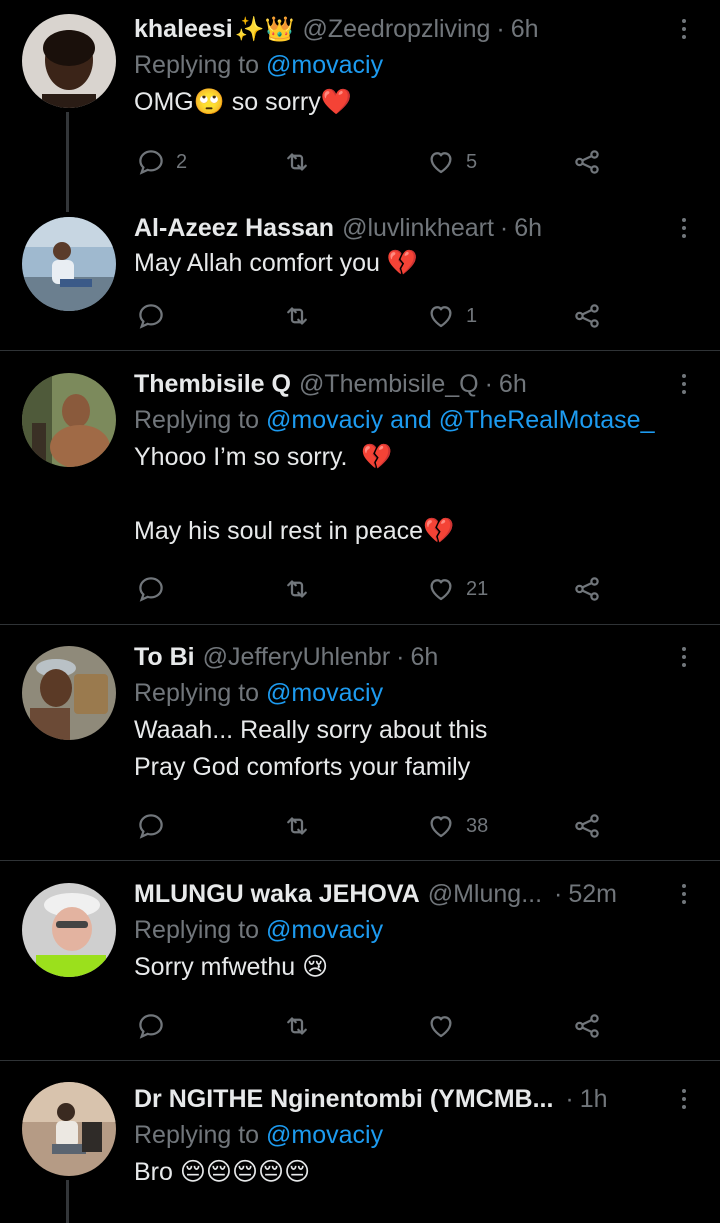 This screenshot has width=720, height=1223. I want to click on tweet-actions, so click(371, 1026).